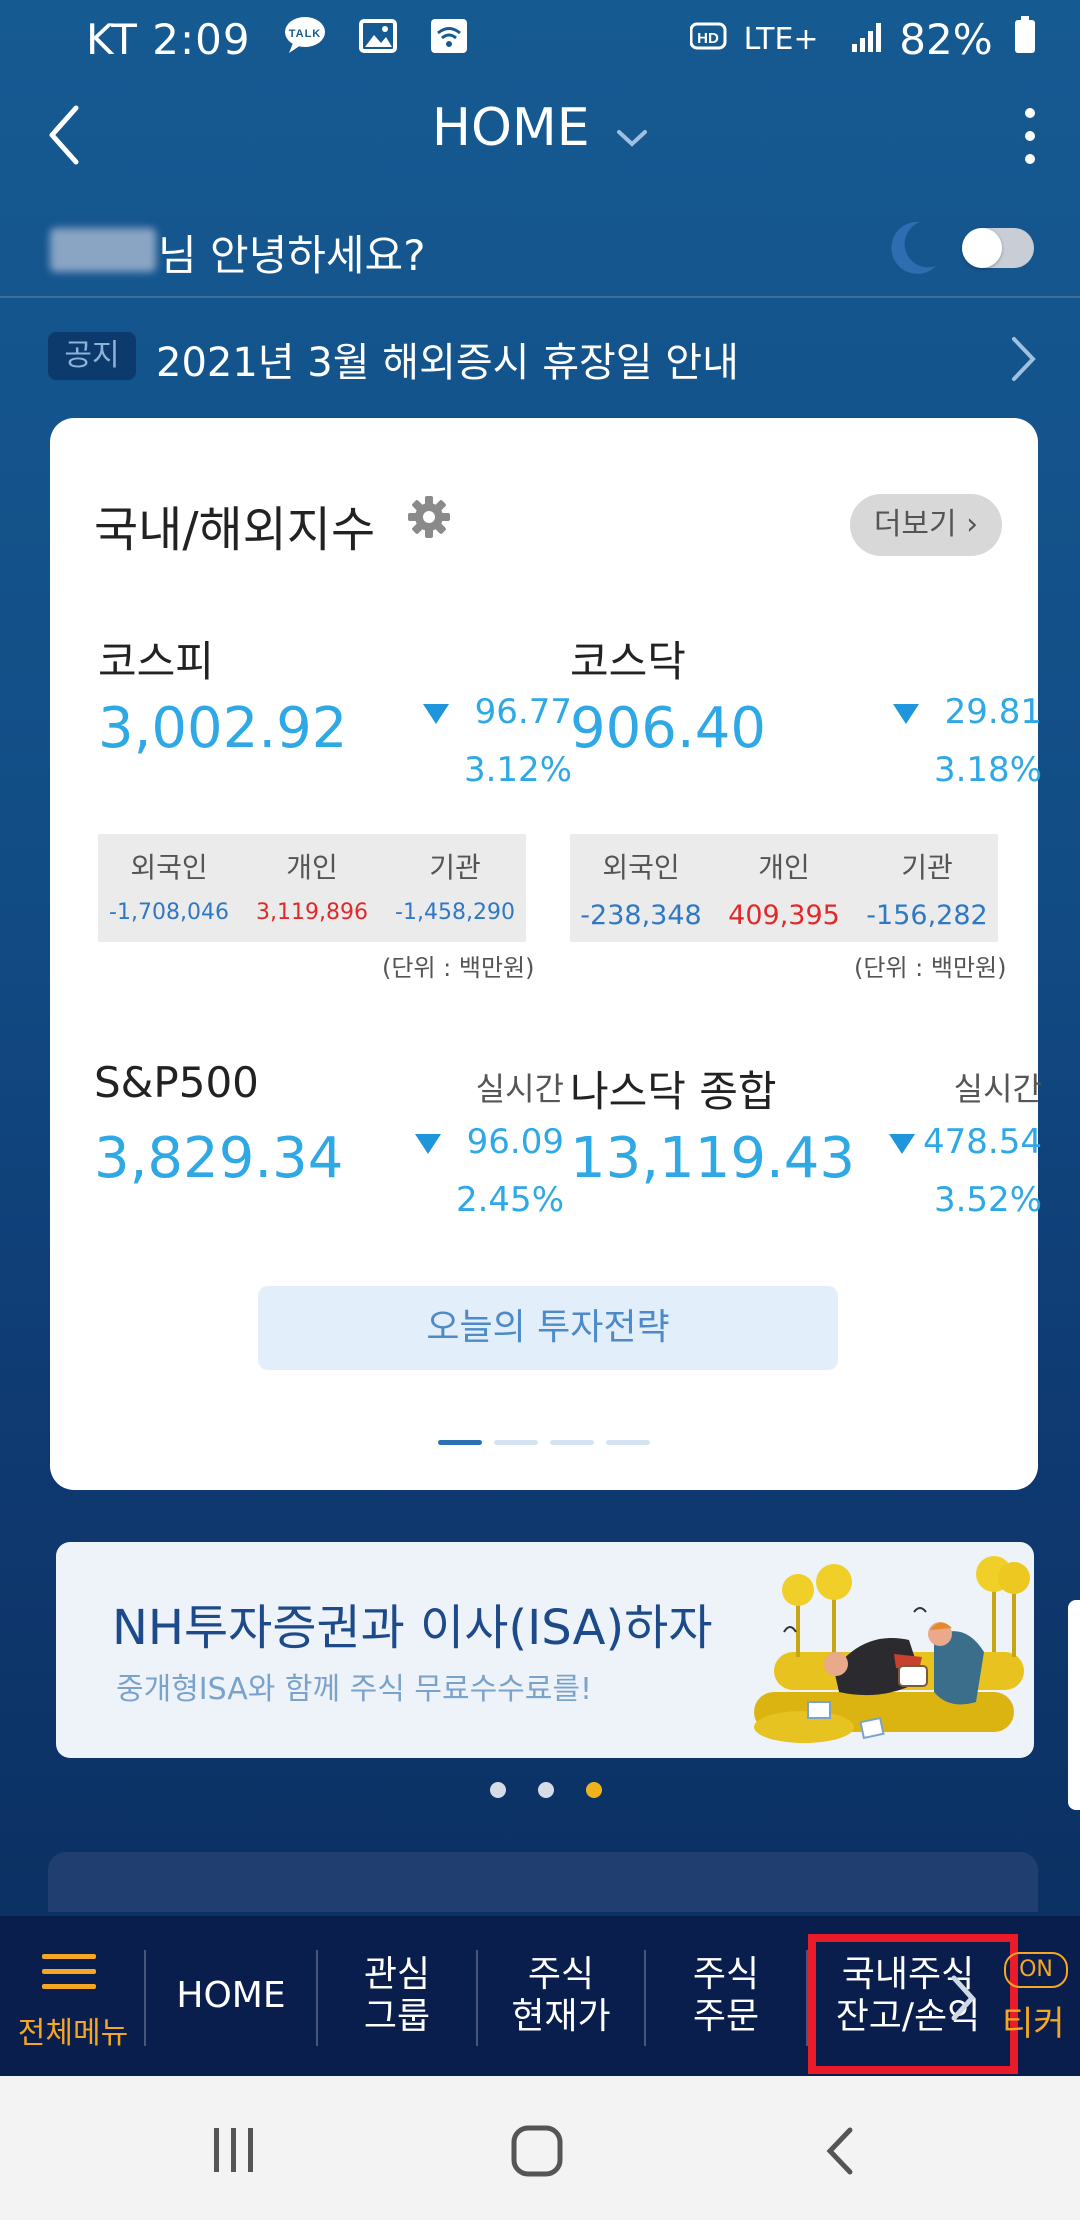 This screenshot has height=2220, width=1080. I want to click on index-name: 나스닥 종합, so click(673, 1091).